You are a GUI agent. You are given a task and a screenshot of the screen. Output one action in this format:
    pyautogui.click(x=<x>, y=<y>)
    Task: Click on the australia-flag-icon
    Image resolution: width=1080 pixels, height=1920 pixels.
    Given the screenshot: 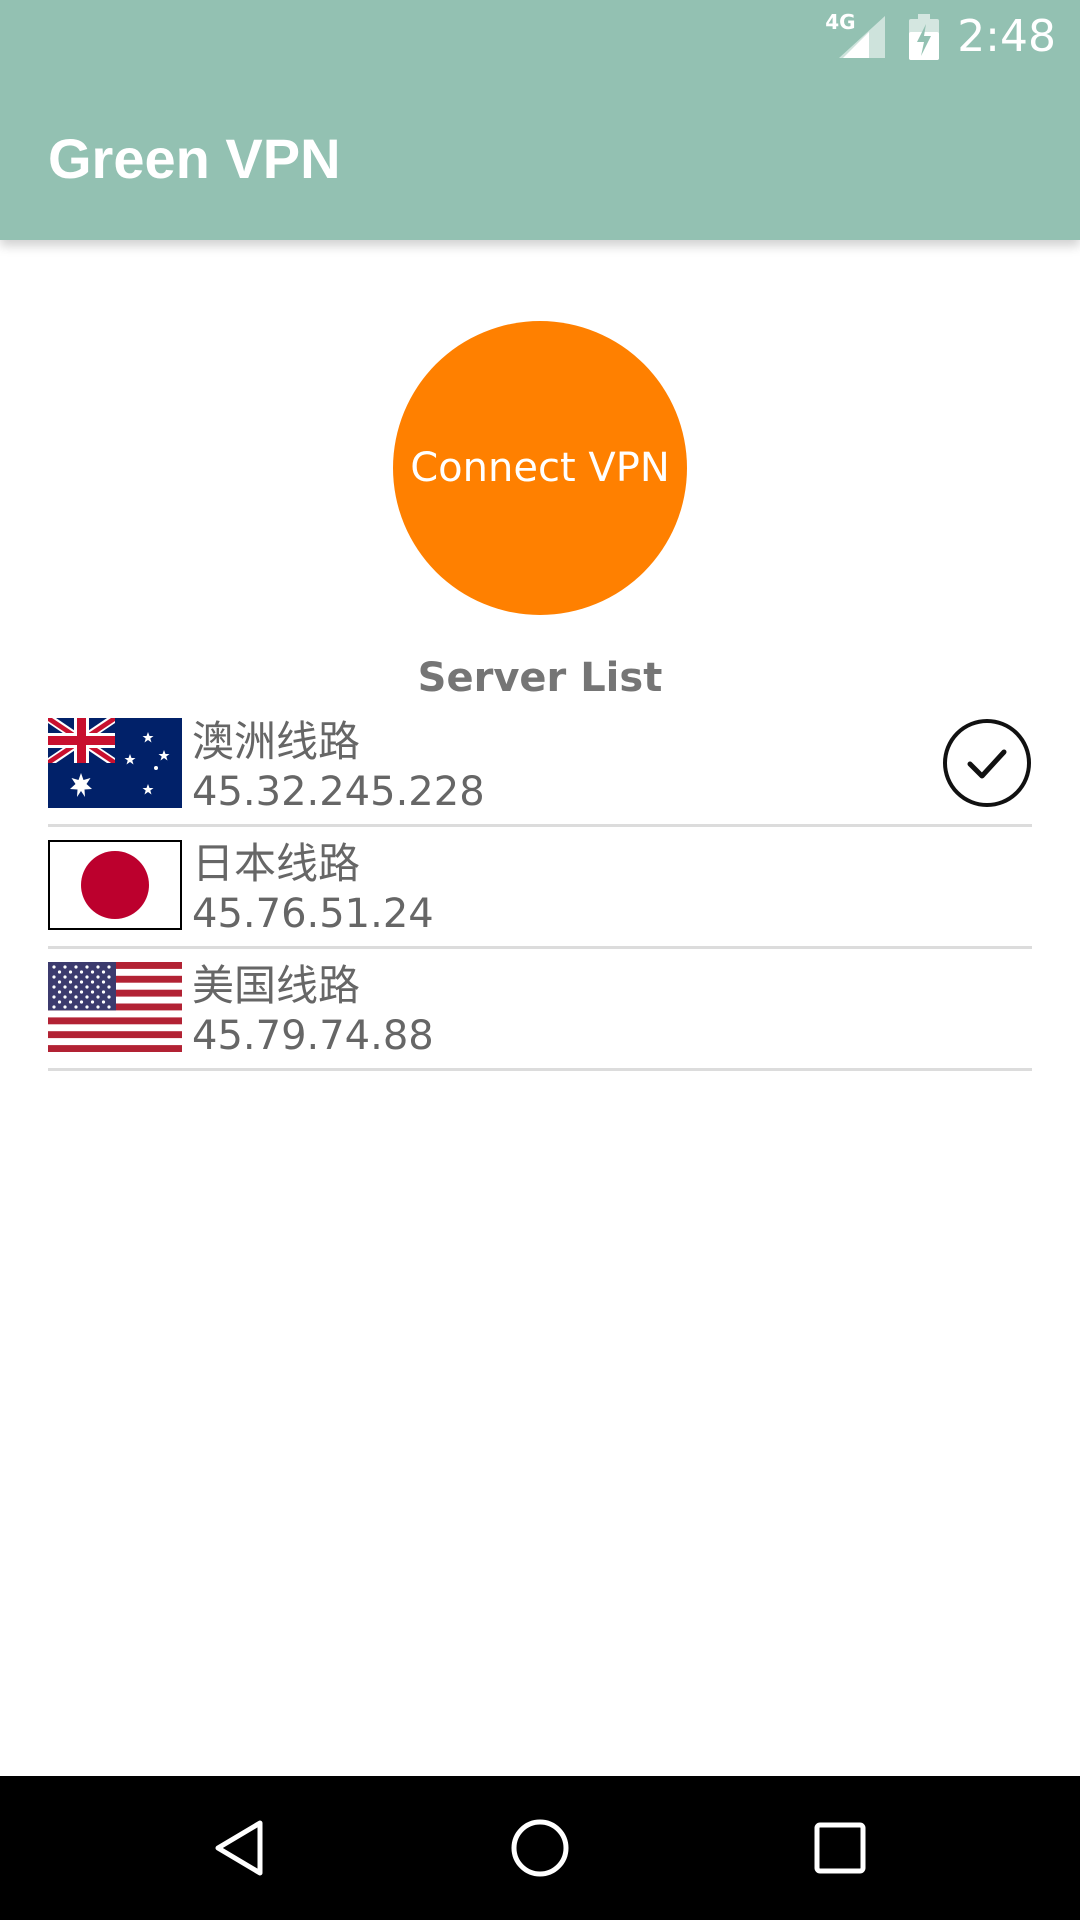 What is the action you would take?
    pyautogui.click(x=115, y=763)
    